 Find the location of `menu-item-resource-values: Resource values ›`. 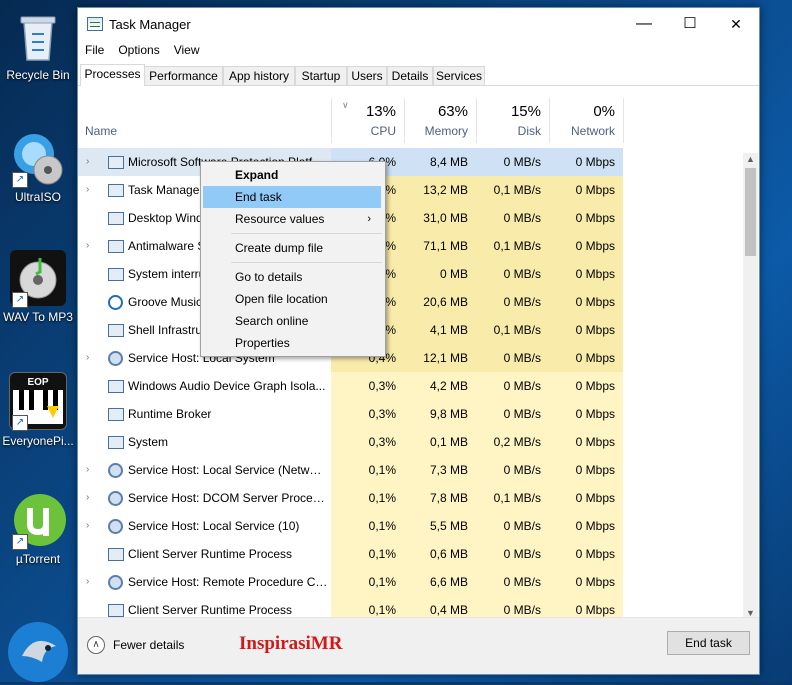

menu-item-resource-values: Resource values › is located at coordinates (292, 219).